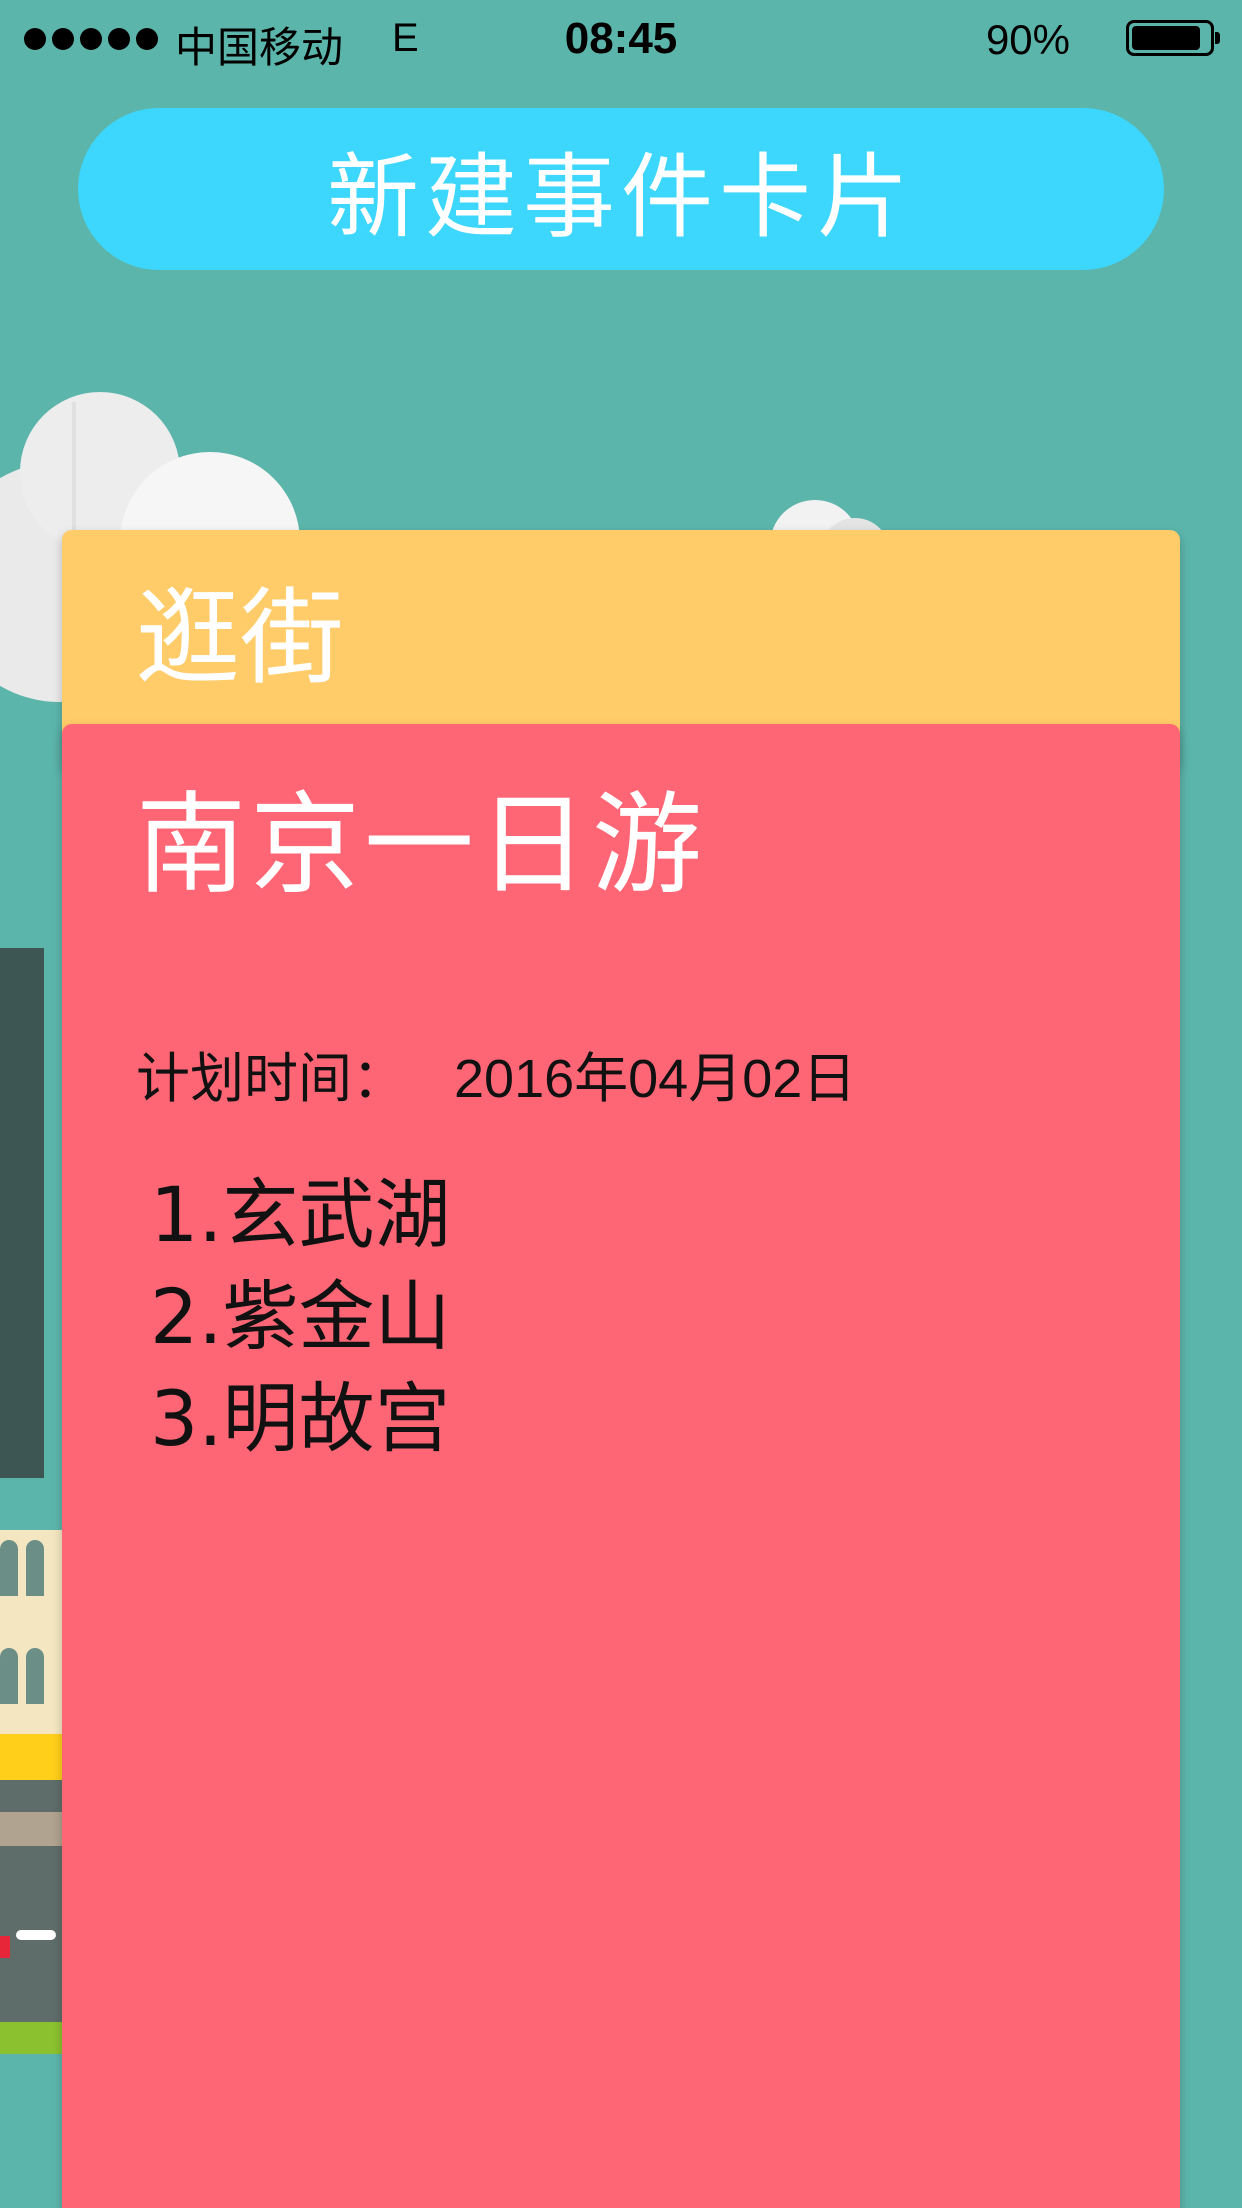  I want to click on status-bar: 中国移动 E 08:45 90%, so click(621, 40).